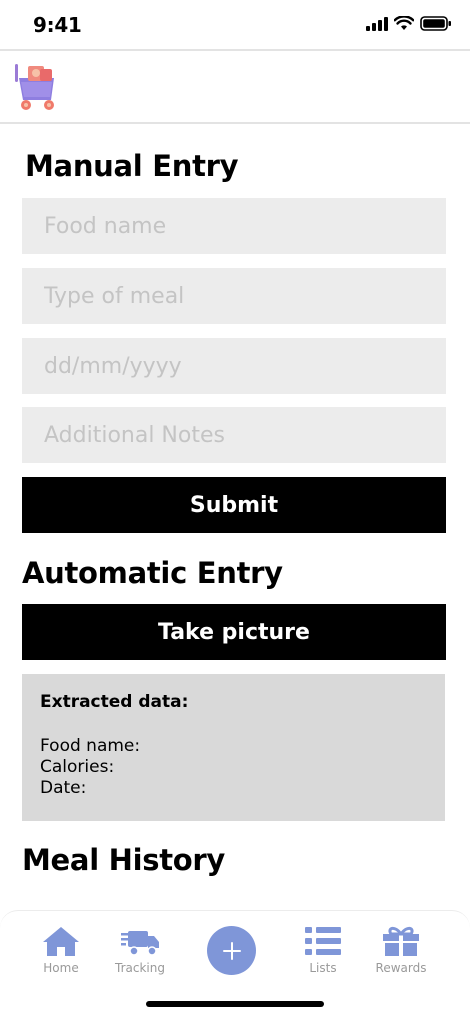  Describe the element at coordinates (401, 941) in the screenshot. I see `gift-icon` at that location.